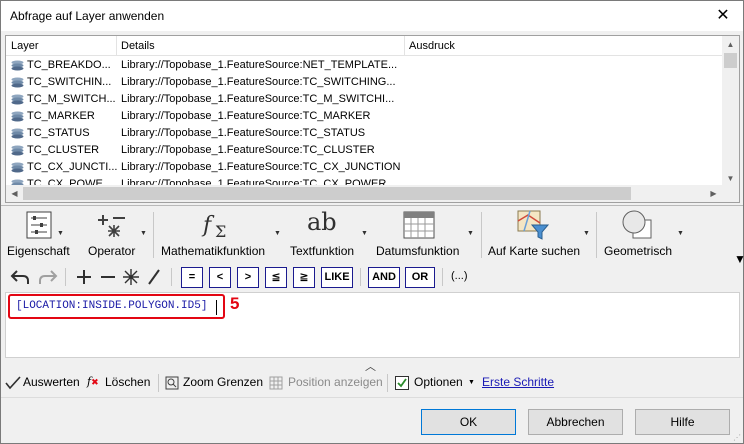 The image size is (744, 444). Describe the element at coordinates (419, 225) in the screenshot. I see `calendar-icon` at that location.